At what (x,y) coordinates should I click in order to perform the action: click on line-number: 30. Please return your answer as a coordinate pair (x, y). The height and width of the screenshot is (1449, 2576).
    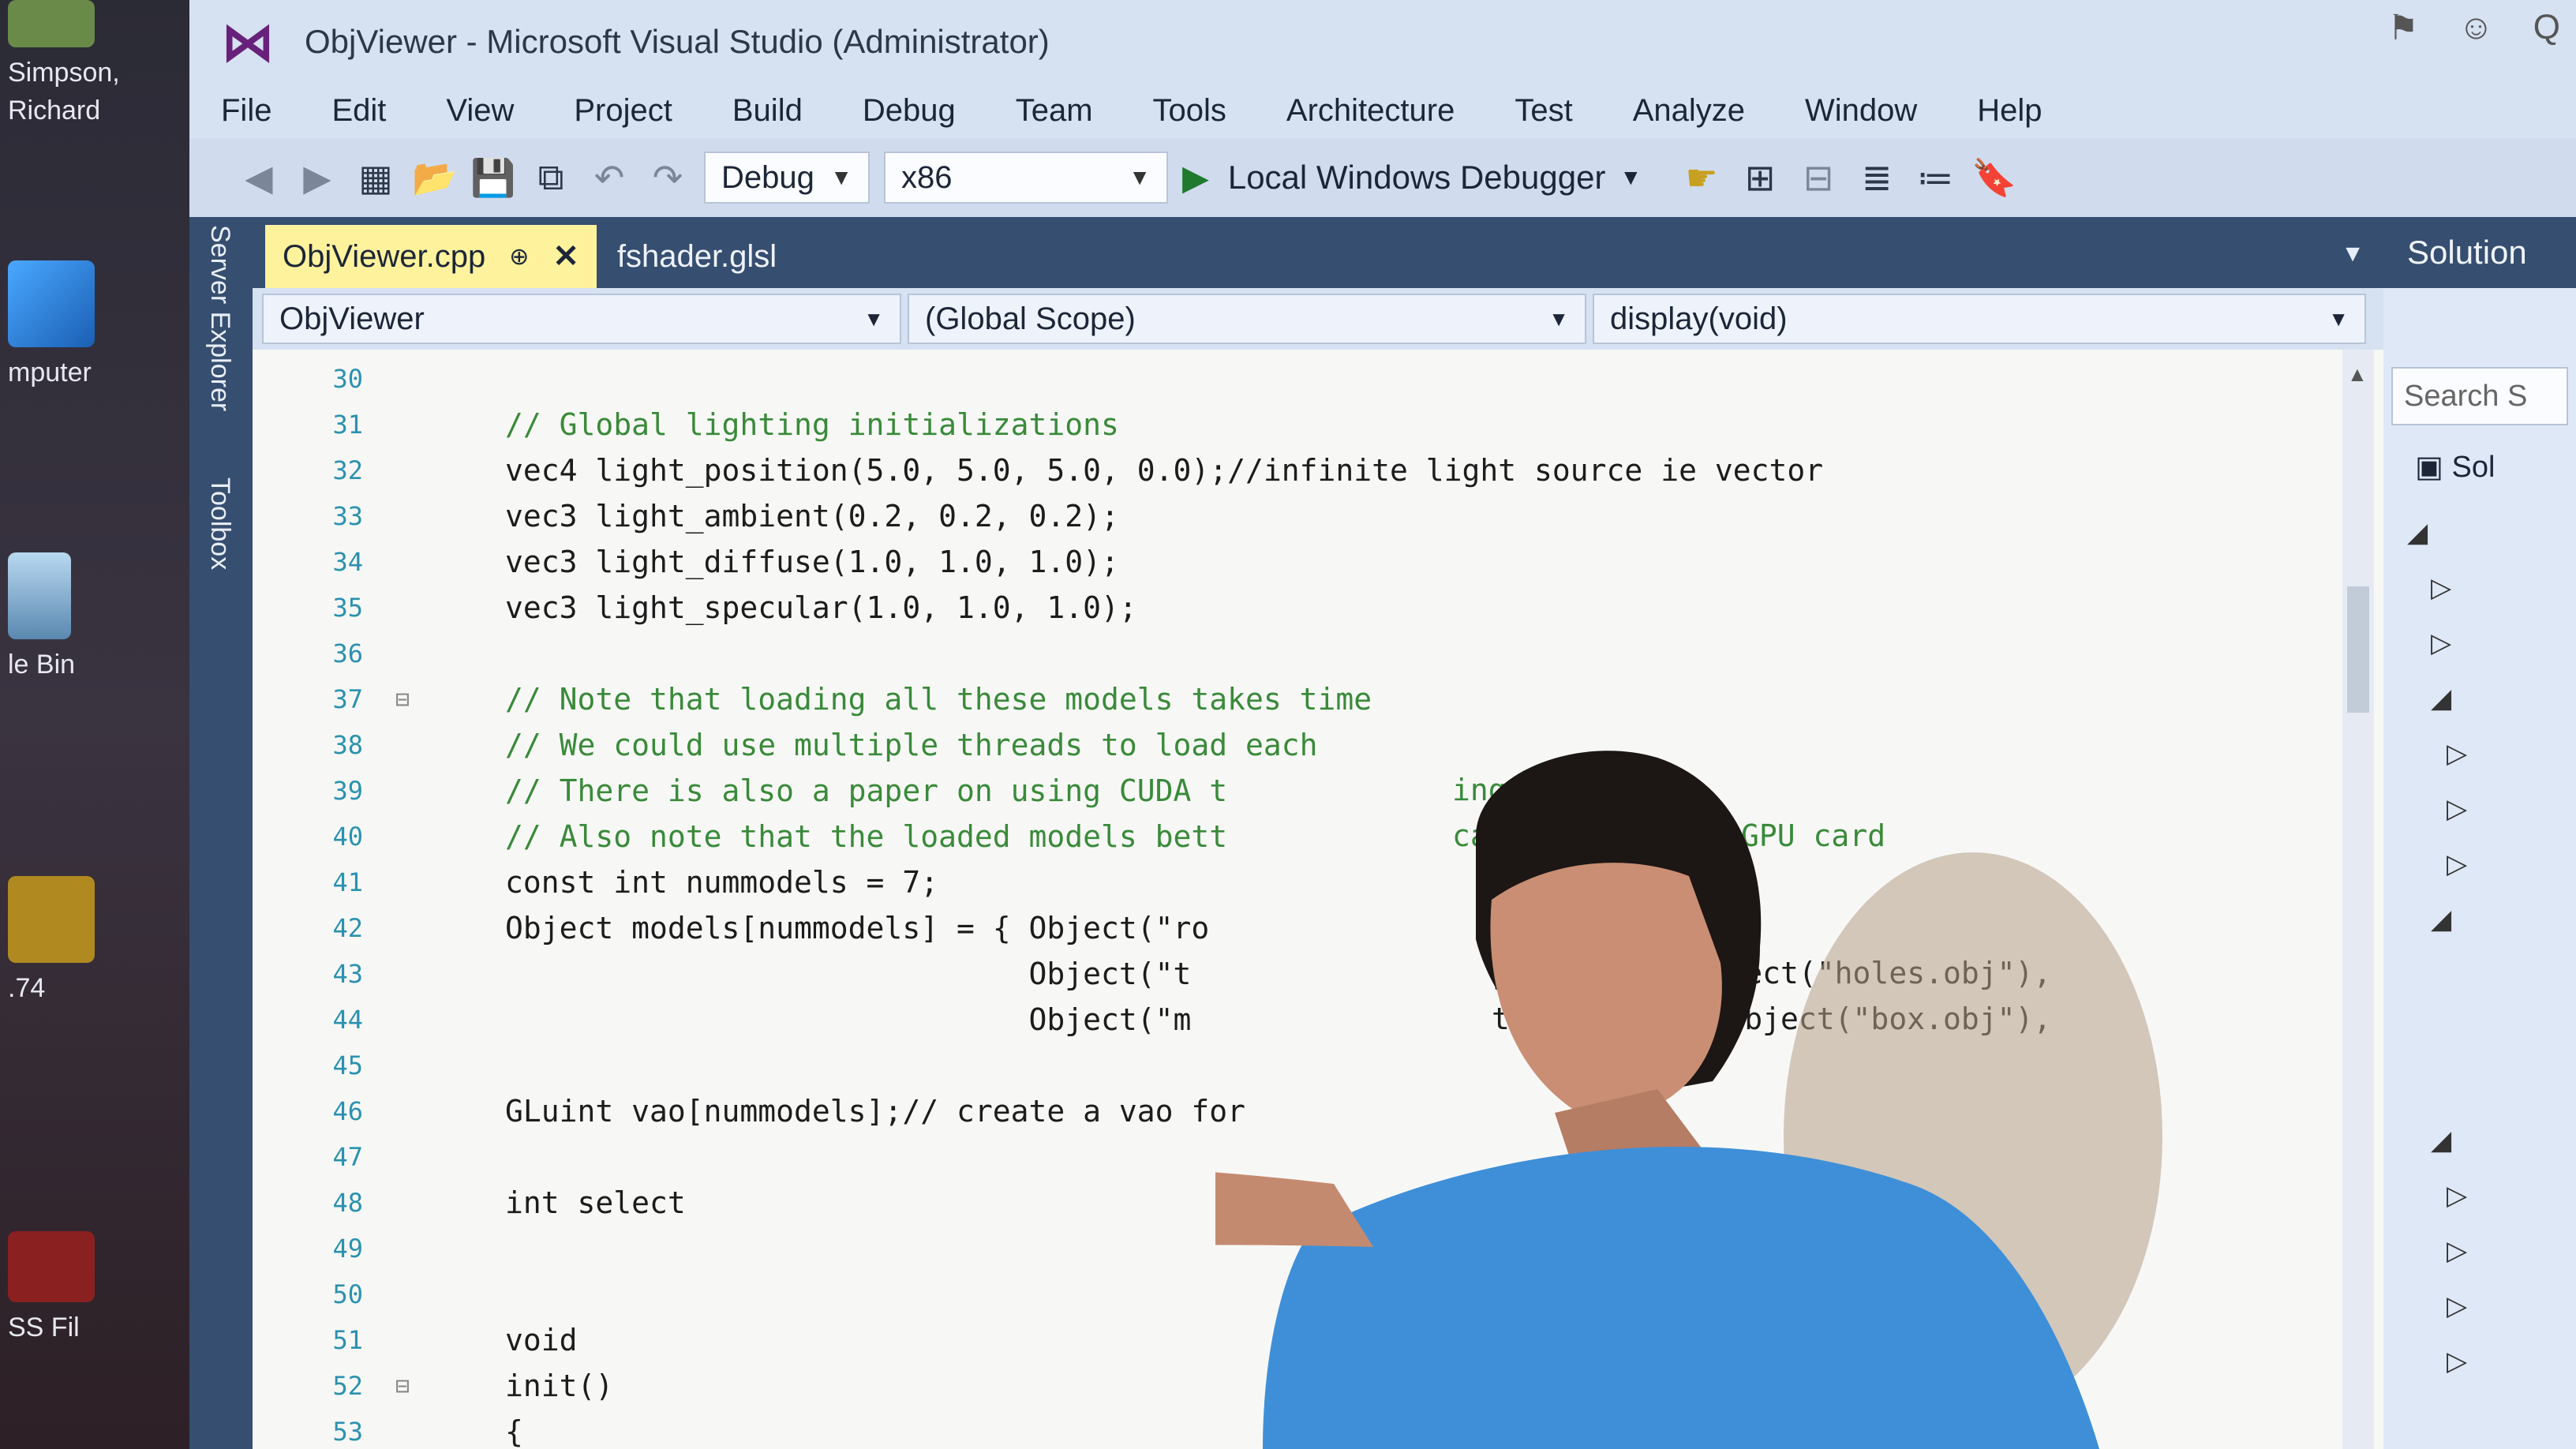
    Looking at the image, I should click on (347, 379).